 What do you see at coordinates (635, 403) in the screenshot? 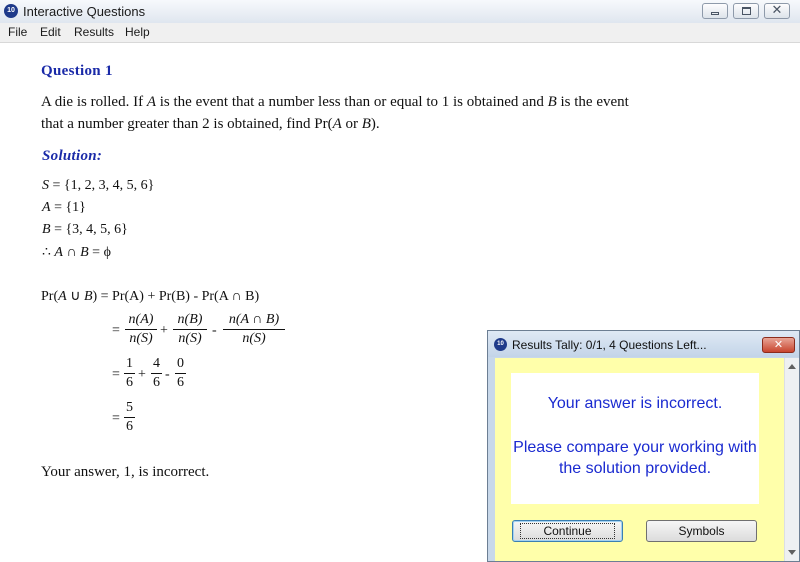
I see `incorrect-message: Your answer is incorrect.` at bounding box center [635, 403].